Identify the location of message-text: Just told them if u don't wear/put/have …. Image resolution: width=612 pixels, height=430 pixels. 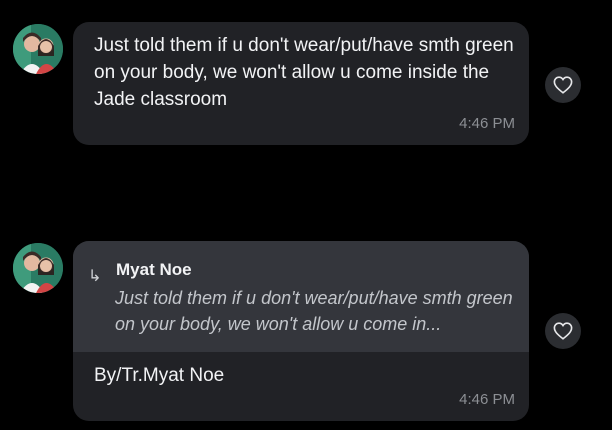
(304, 72).